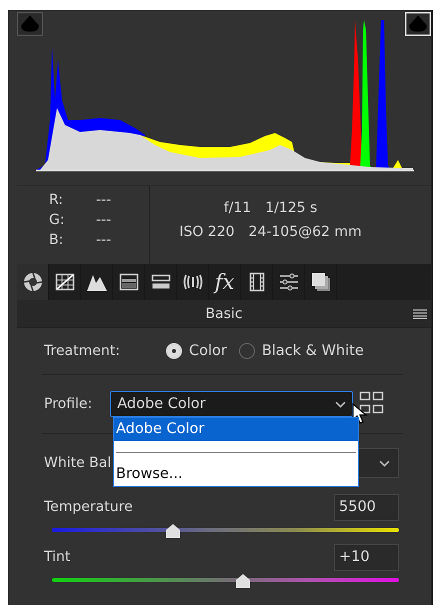 This screenshot has height=605, width=445. What do you see at coordinates (57, 220) in the screenshot?
I see `channel-label: G:` at bounding box center [57, 220].